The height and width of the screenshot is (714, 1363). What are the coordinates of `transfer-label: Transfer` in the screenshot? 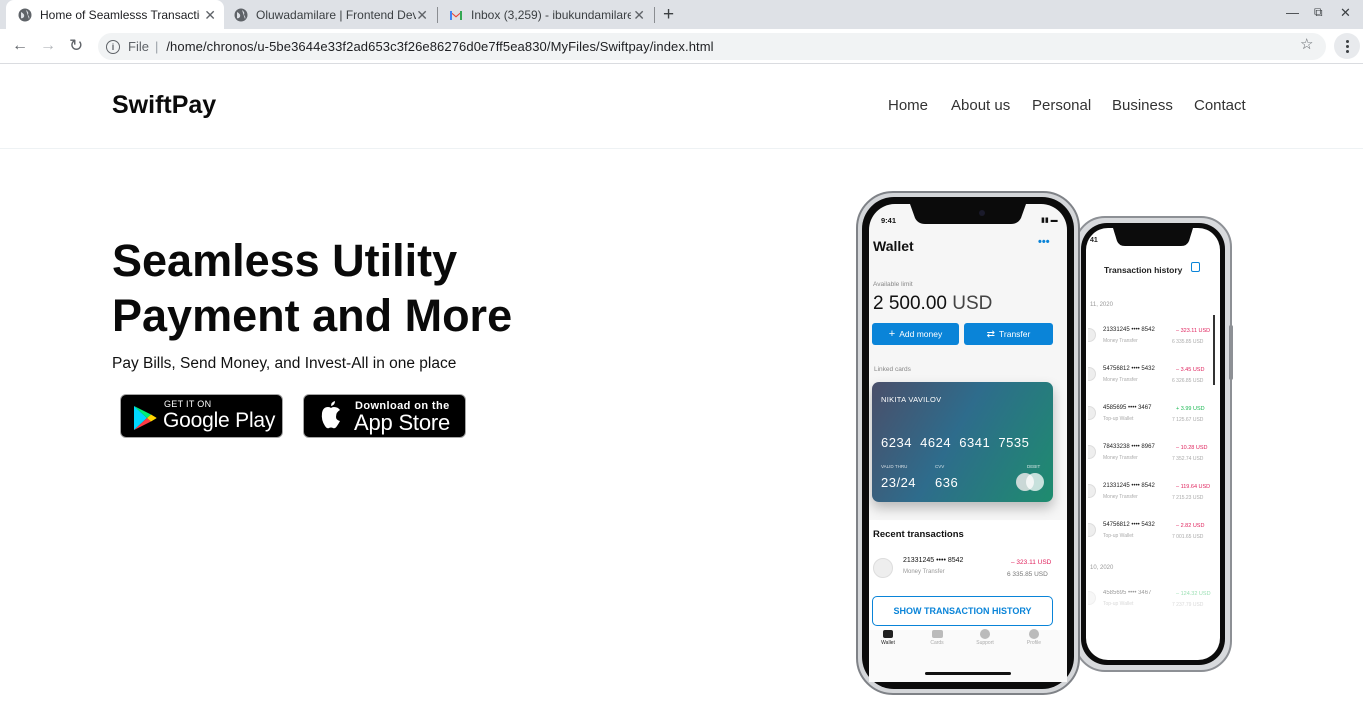 It's located at (1015, 334).